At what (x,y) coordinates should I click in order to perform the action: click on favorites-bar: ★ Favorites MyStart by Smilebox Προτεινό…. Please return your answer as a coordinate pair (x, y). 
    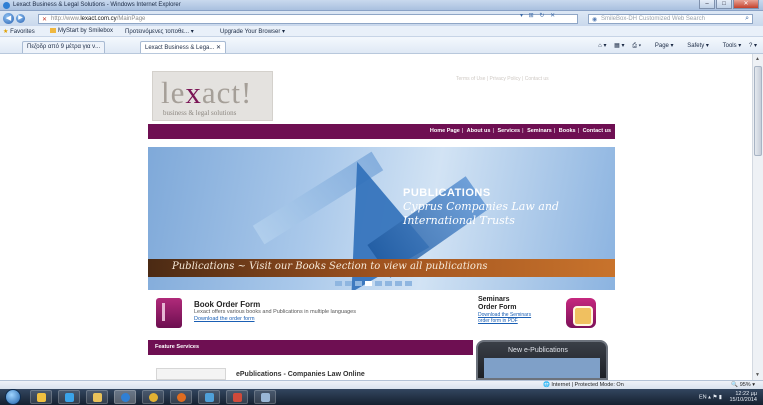
    Looking at the image, I should click on (381, 31).